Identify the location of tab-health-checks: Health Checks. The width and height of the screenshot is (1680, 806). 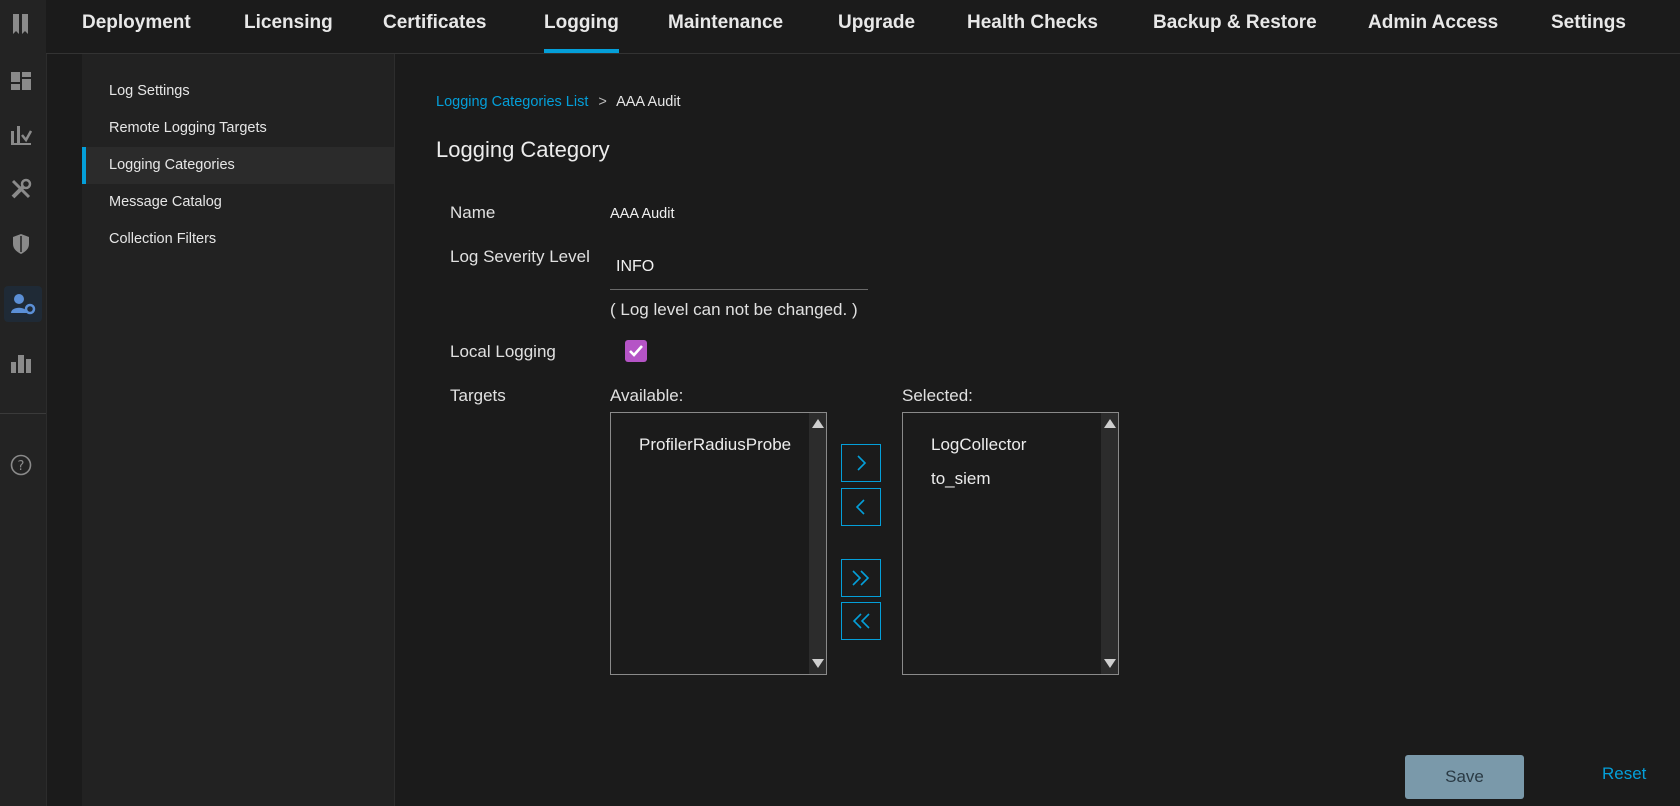
(1032, 26).